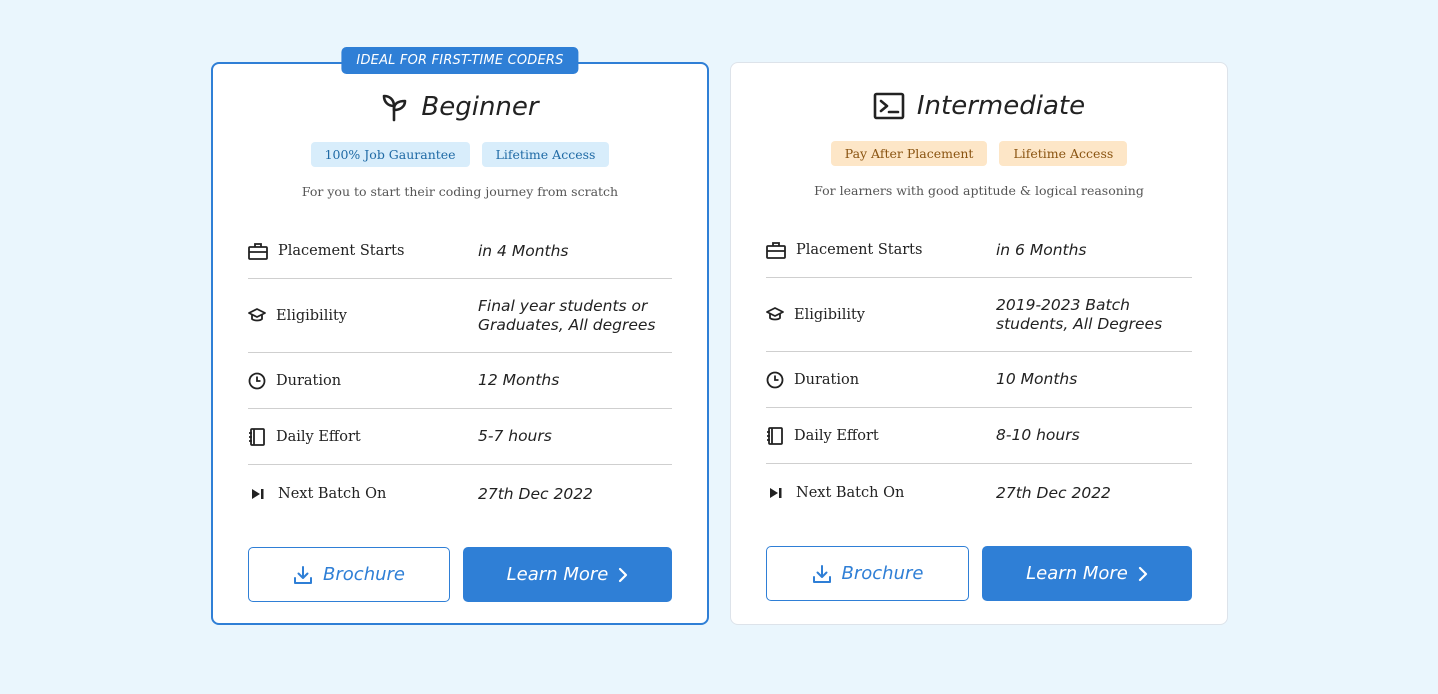 The image size is (1438, 694). I want to click on plan-title: Beginner, so click(480, 107).